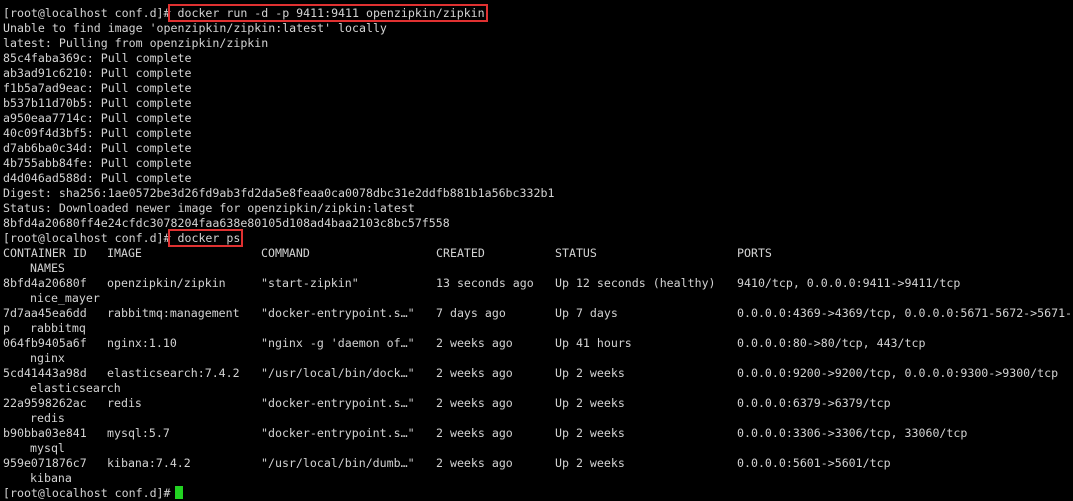 Image resolution: width=1073 pixels, height=501 pixels. I want to click on table-cell-id: 7d7aa45ea6dd, so click(45, 313).